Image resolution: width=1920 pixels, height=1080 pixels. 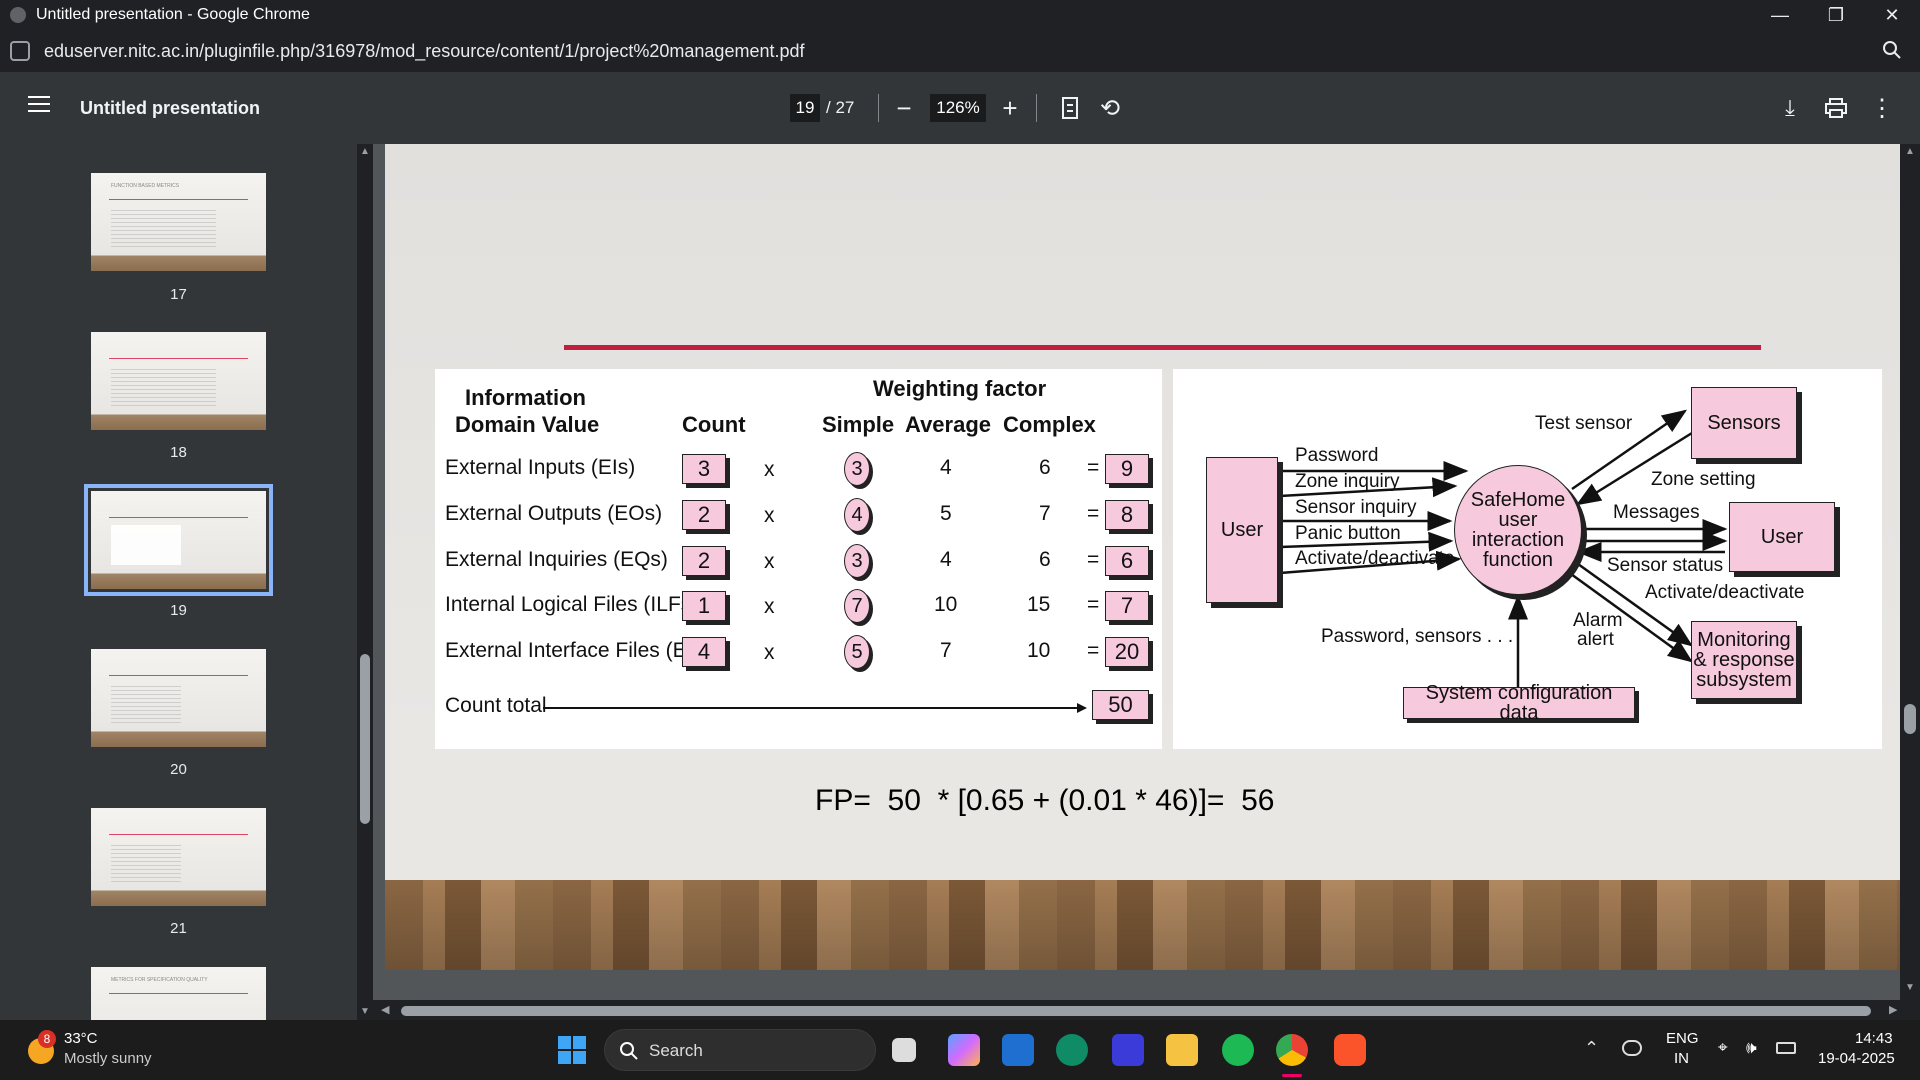 I want to click on monitor-label-3: subsystem, so click(x=1744, y=680).